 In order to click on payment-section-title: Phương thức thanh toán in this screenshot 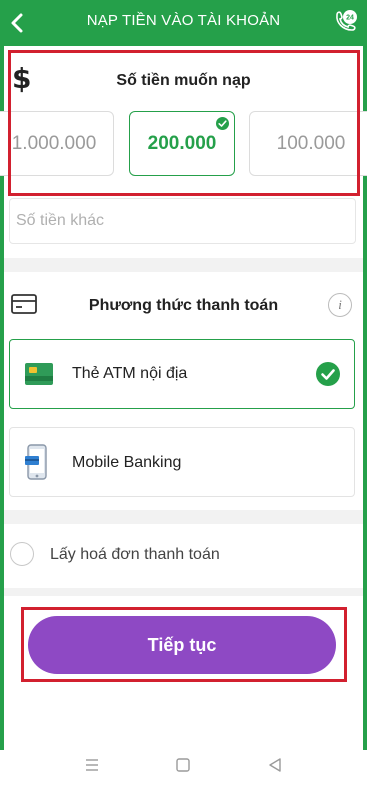, I will do `click(183, 305)`.